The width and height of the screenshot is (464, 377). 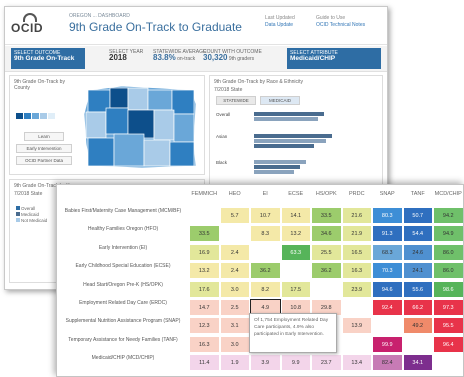 I want to click on attribute-selector: SELECT ATTRIBUTE Medicaid/CHIP, so click(x=334, y=58).